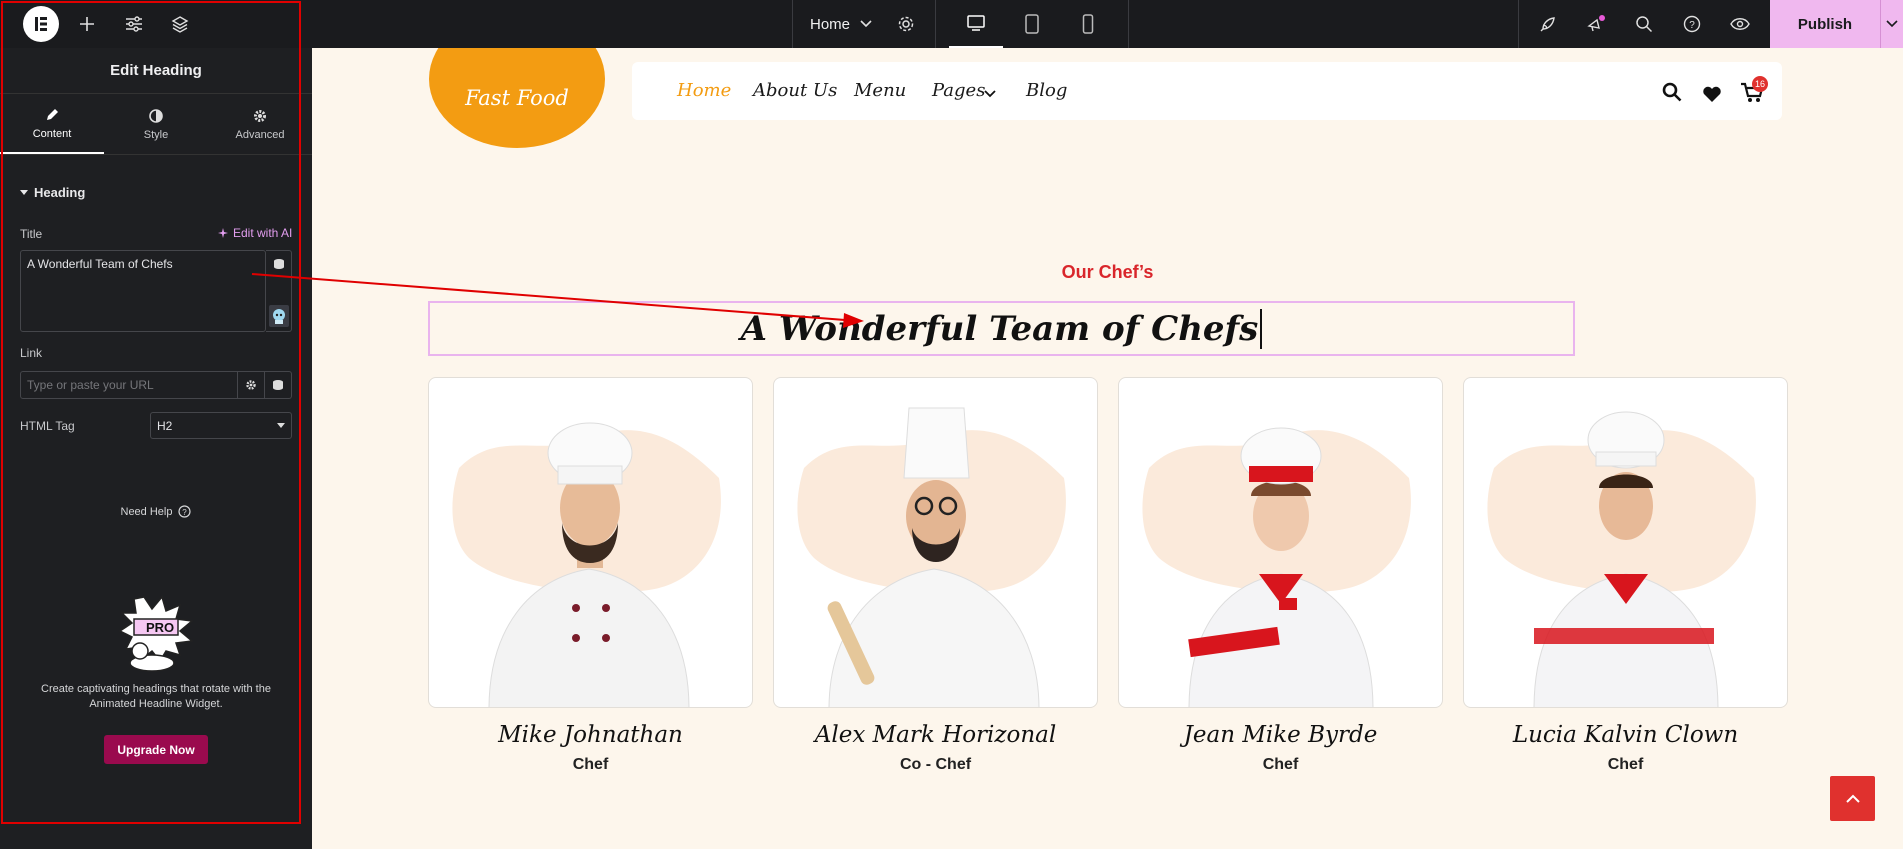  What do you see at coordinates (47, 426) in the screenshot?
I see `html-tag-label: HTML Tag` at bounding box center [47, 426].